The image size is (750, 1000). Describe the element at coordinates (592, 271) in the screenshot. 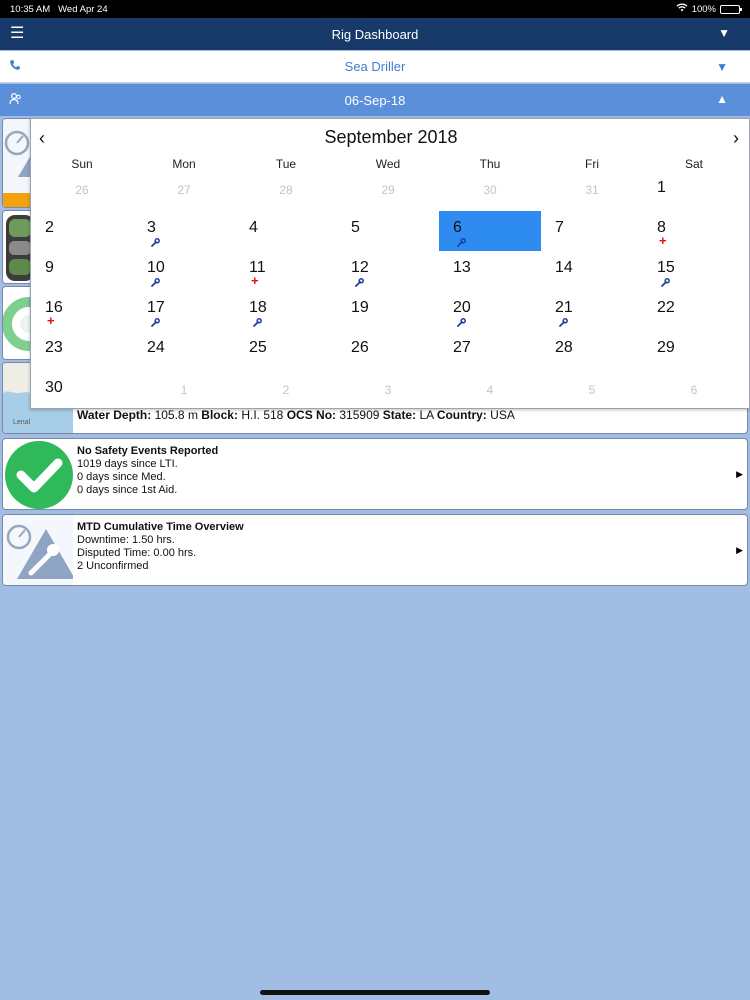

I see `calendar-day: 14` at that location.